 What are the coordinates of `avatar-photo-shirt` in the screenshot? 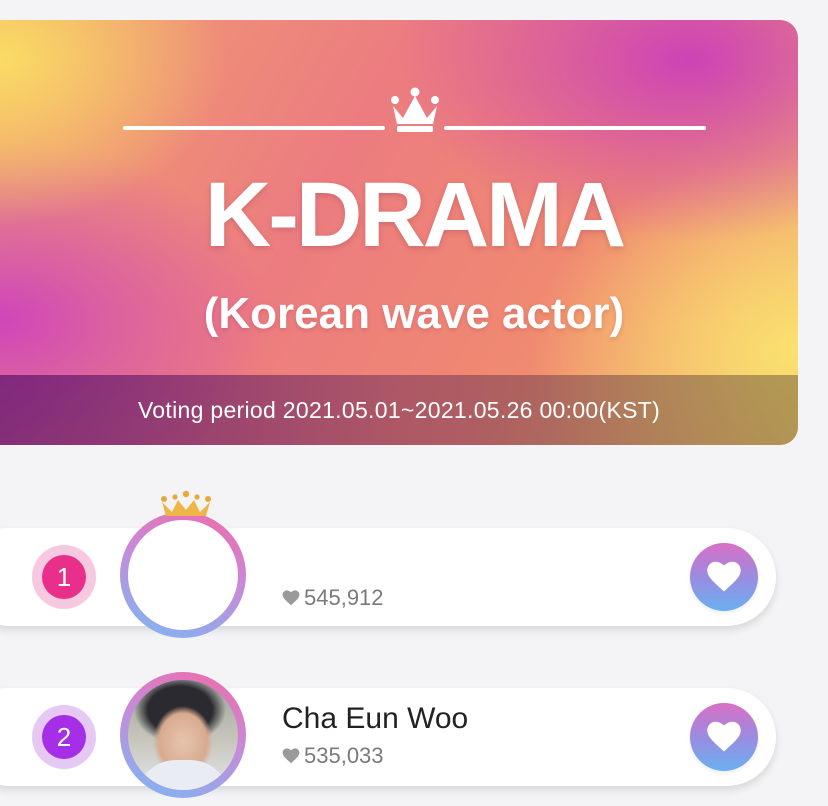 It's located at (183, 775).